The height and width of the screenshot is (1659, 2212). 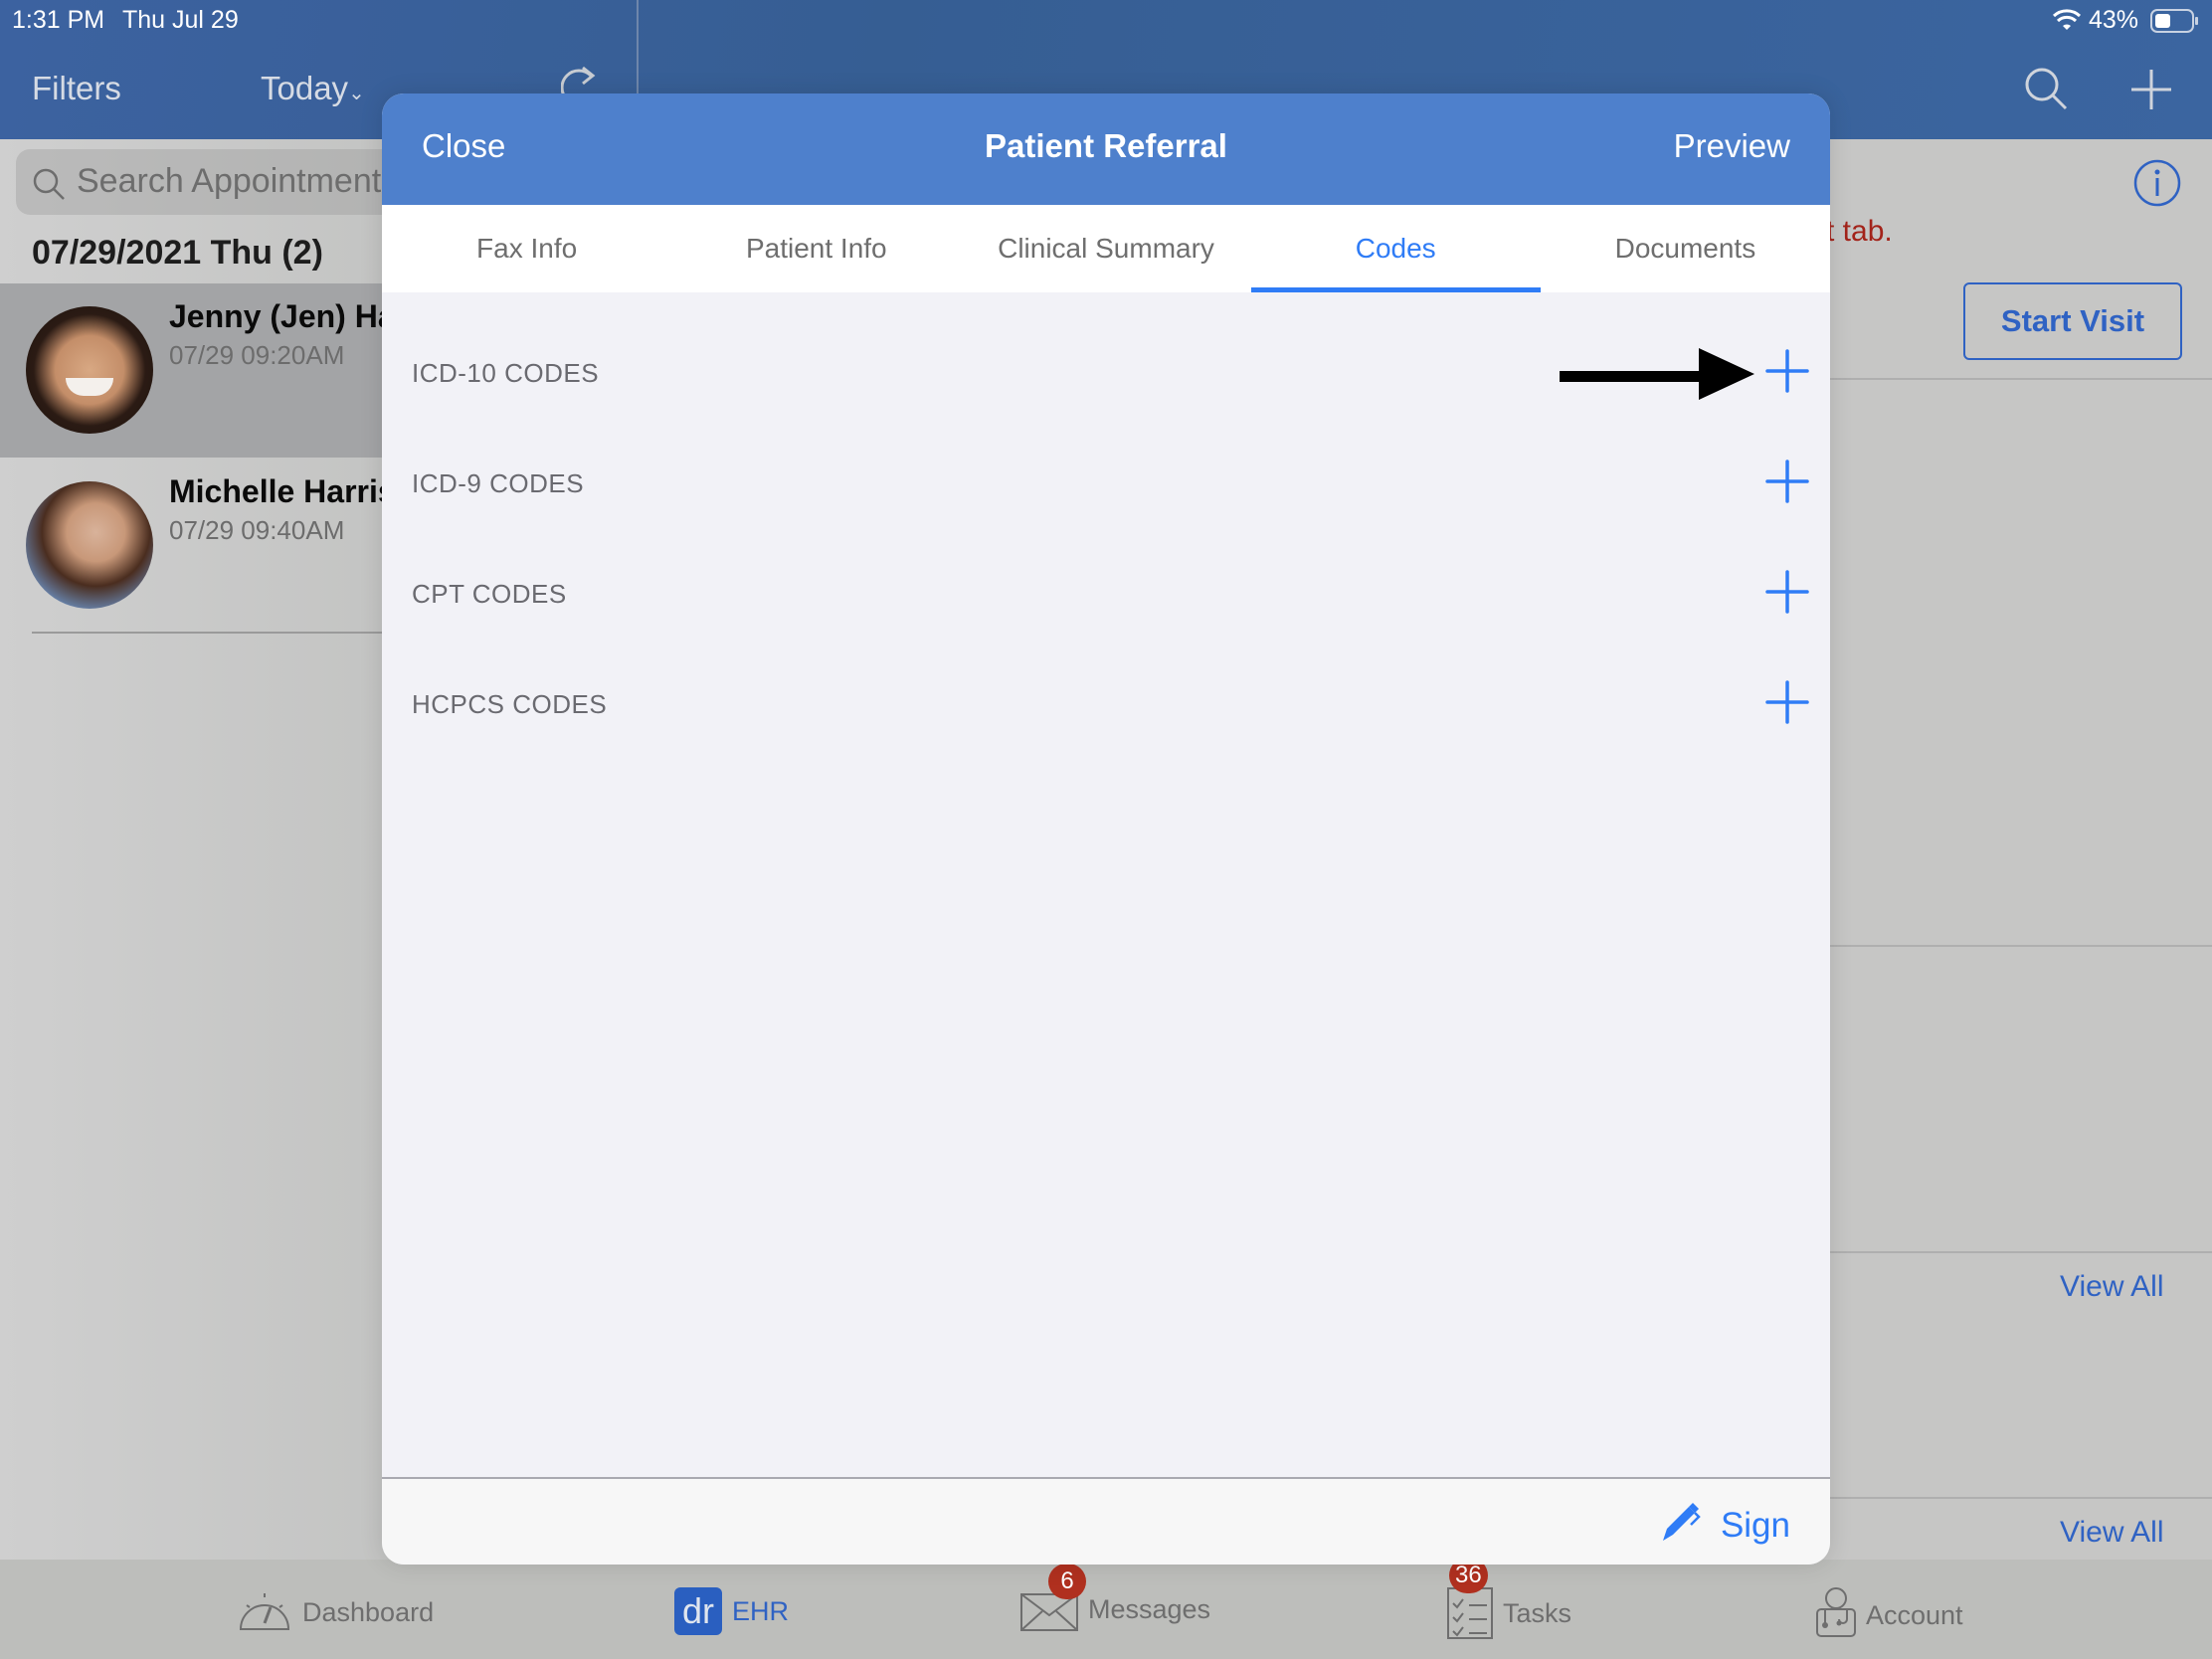 I want to click on sign-button: Sign, so click(x=1724, y=1525).